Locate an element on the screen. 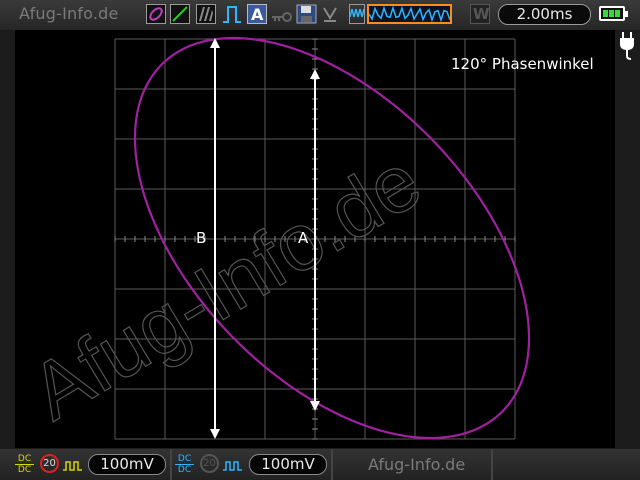  footer-brand: Afug-Info.de is located at coordinates (417, 464).